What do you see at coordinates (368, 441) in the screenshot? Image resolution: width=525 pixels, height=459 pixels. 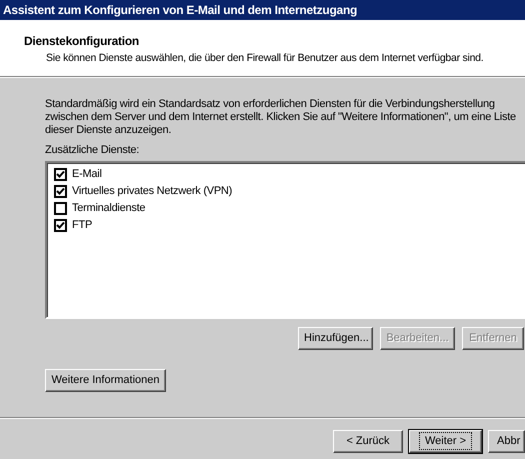 I see `wizard-nav-button: < Zurück` at bounding box center [368, 441].